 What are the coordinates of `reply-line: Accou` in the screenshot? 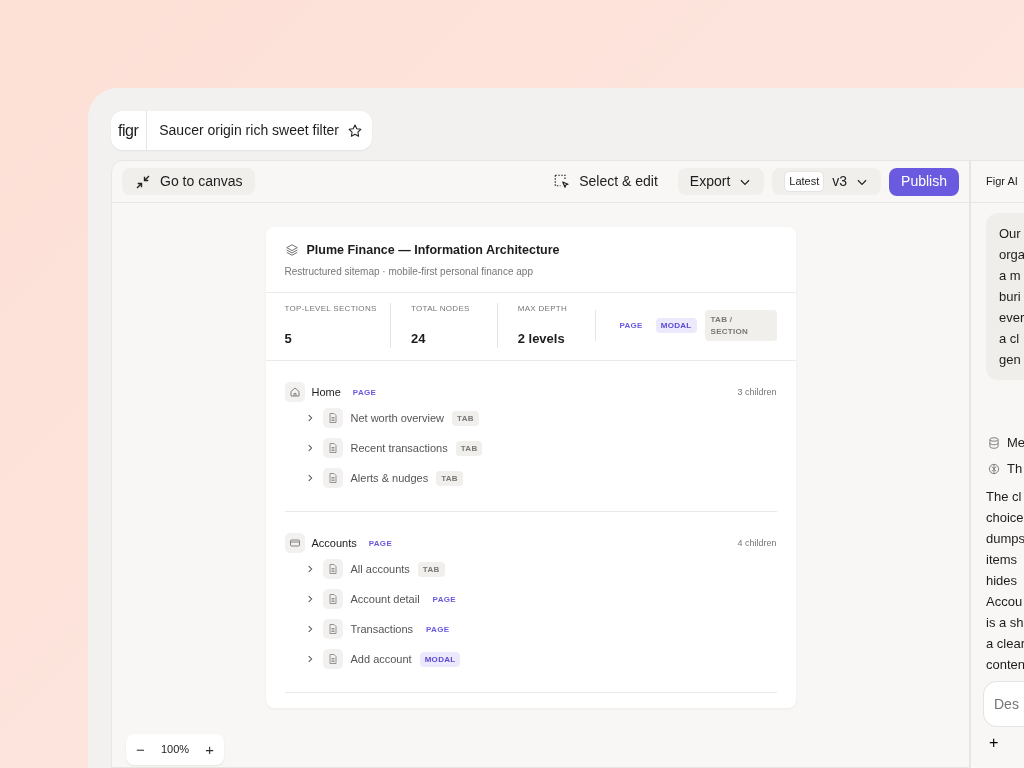 It's located at (1005, 602).